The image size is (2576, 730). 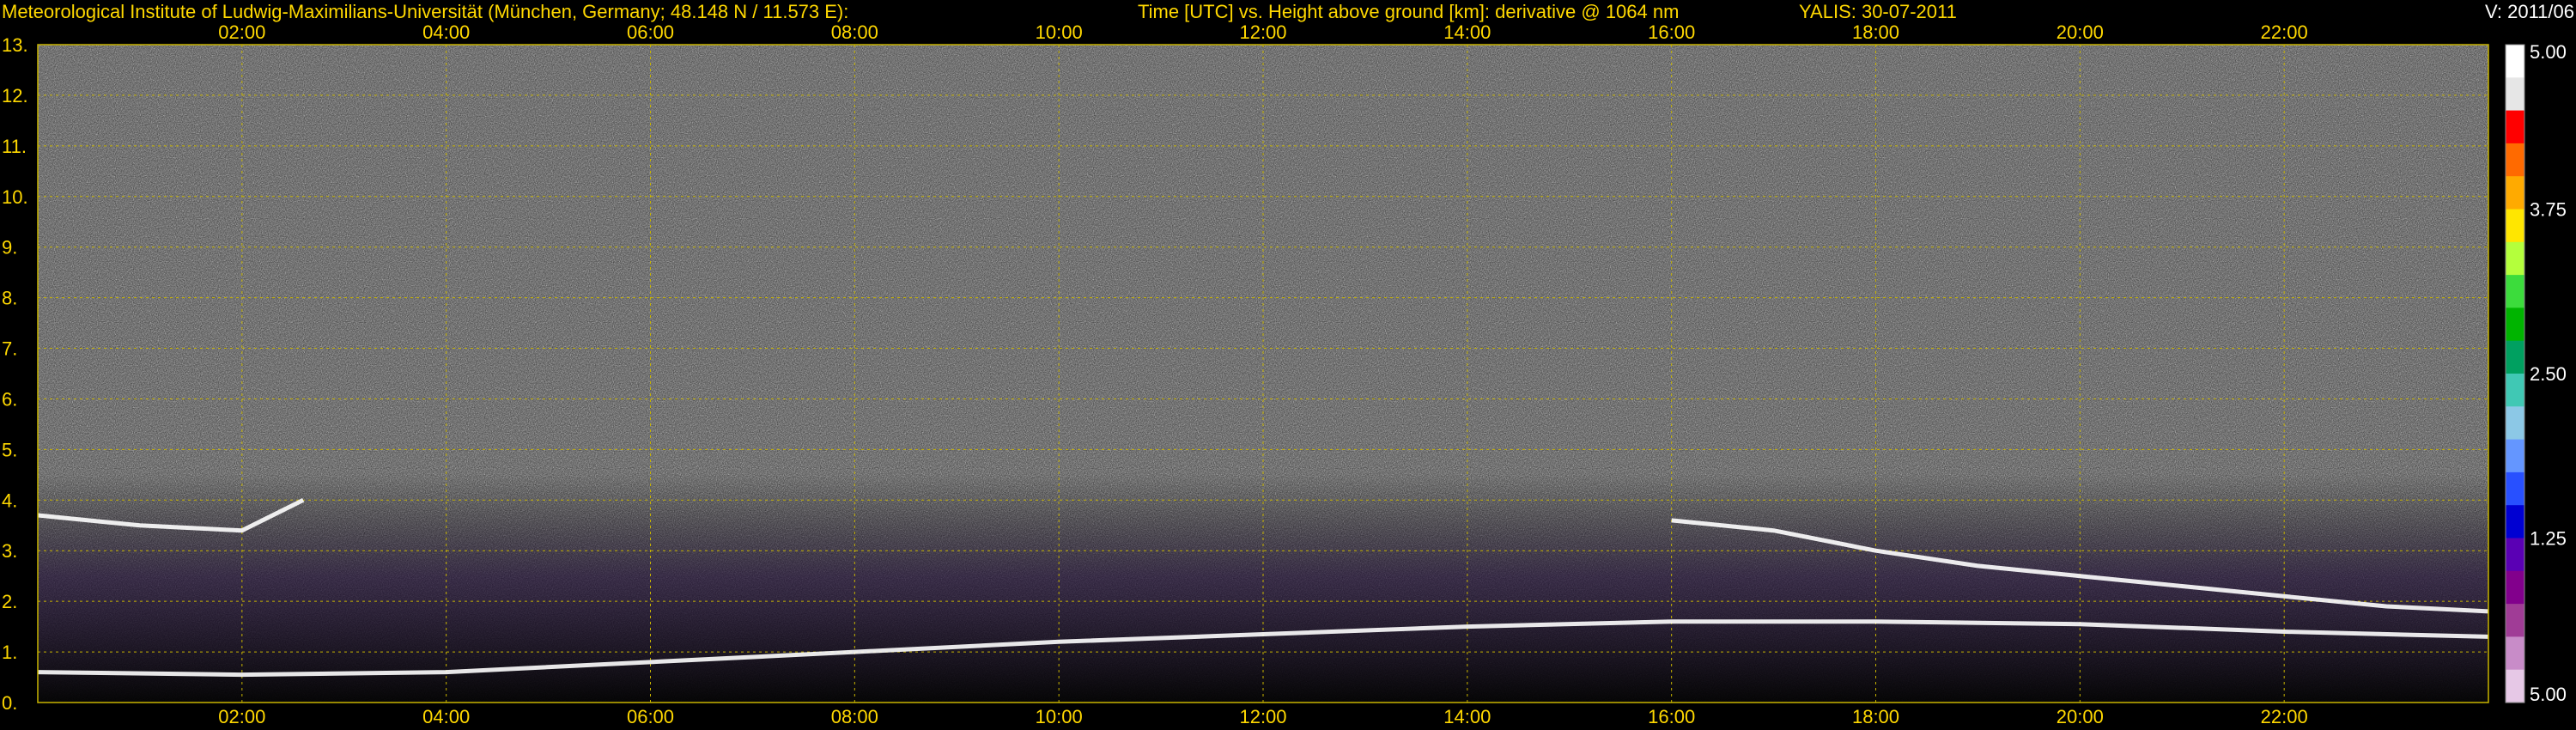 I want to click on colorbar-label: 2.50, so click(x=2548, y=374).